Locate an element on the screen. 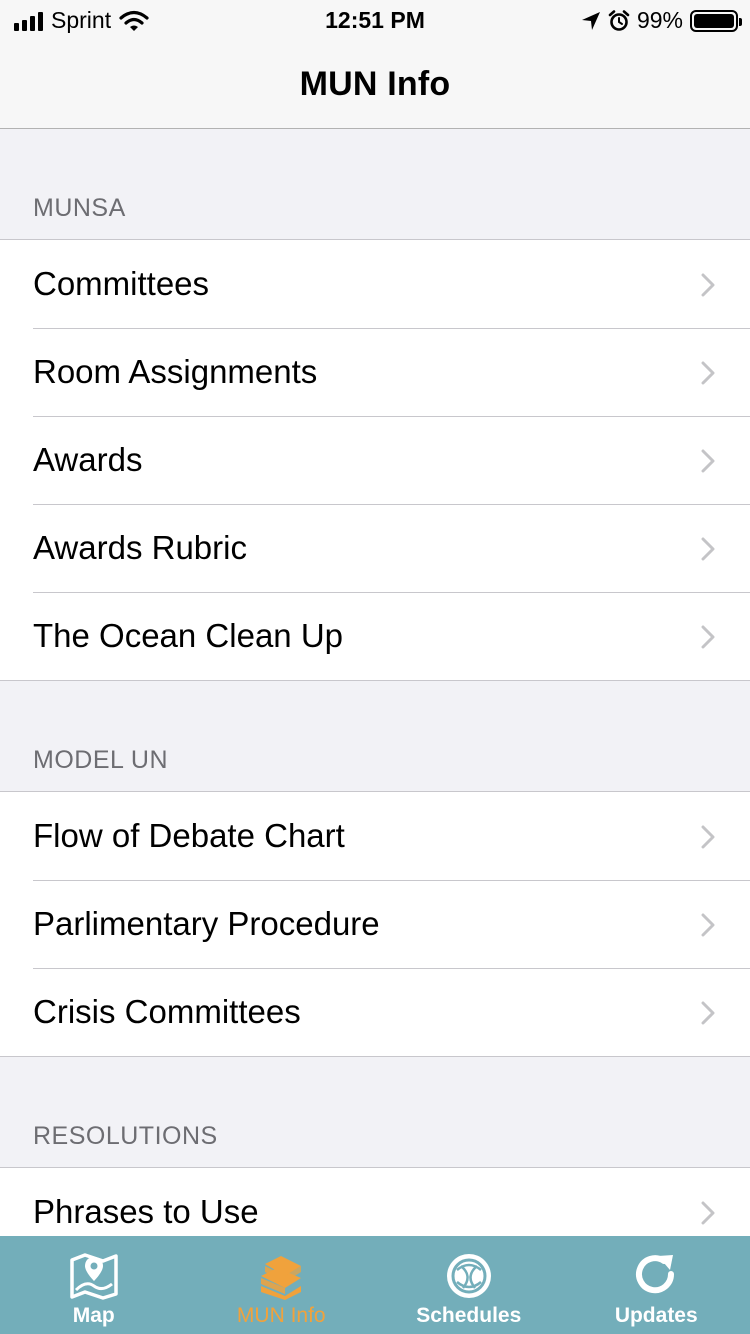 The width and height of the screenshot is (750, 1334). tab-label: MUN Info is located at coordinates (281, 1315).